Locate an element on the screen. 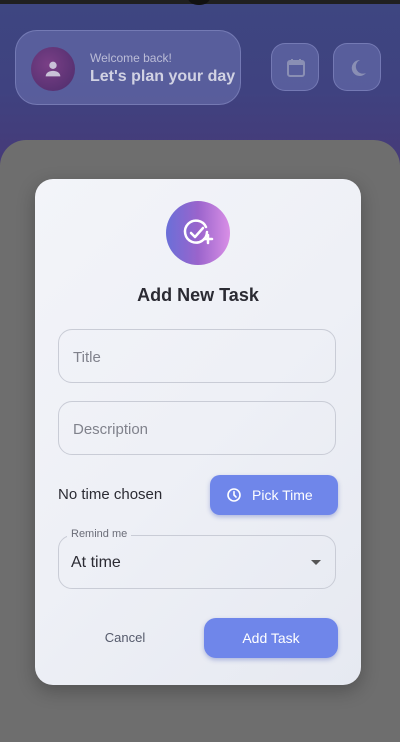 The width and height of the screenshot is (400, 742). avatar is located at coordinates (53, 69).